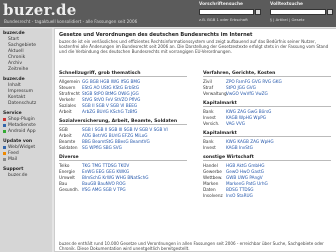 The image size is (336, 252). What do you see at coordinates (258, 12) in the screenshot?
I see `vorschriftensuche-button` at bounding box center [258, 12].